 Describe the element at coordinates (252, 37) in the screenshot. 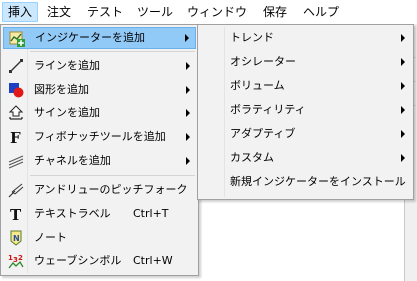

I see `menu-item-label: トレンド` at that location.